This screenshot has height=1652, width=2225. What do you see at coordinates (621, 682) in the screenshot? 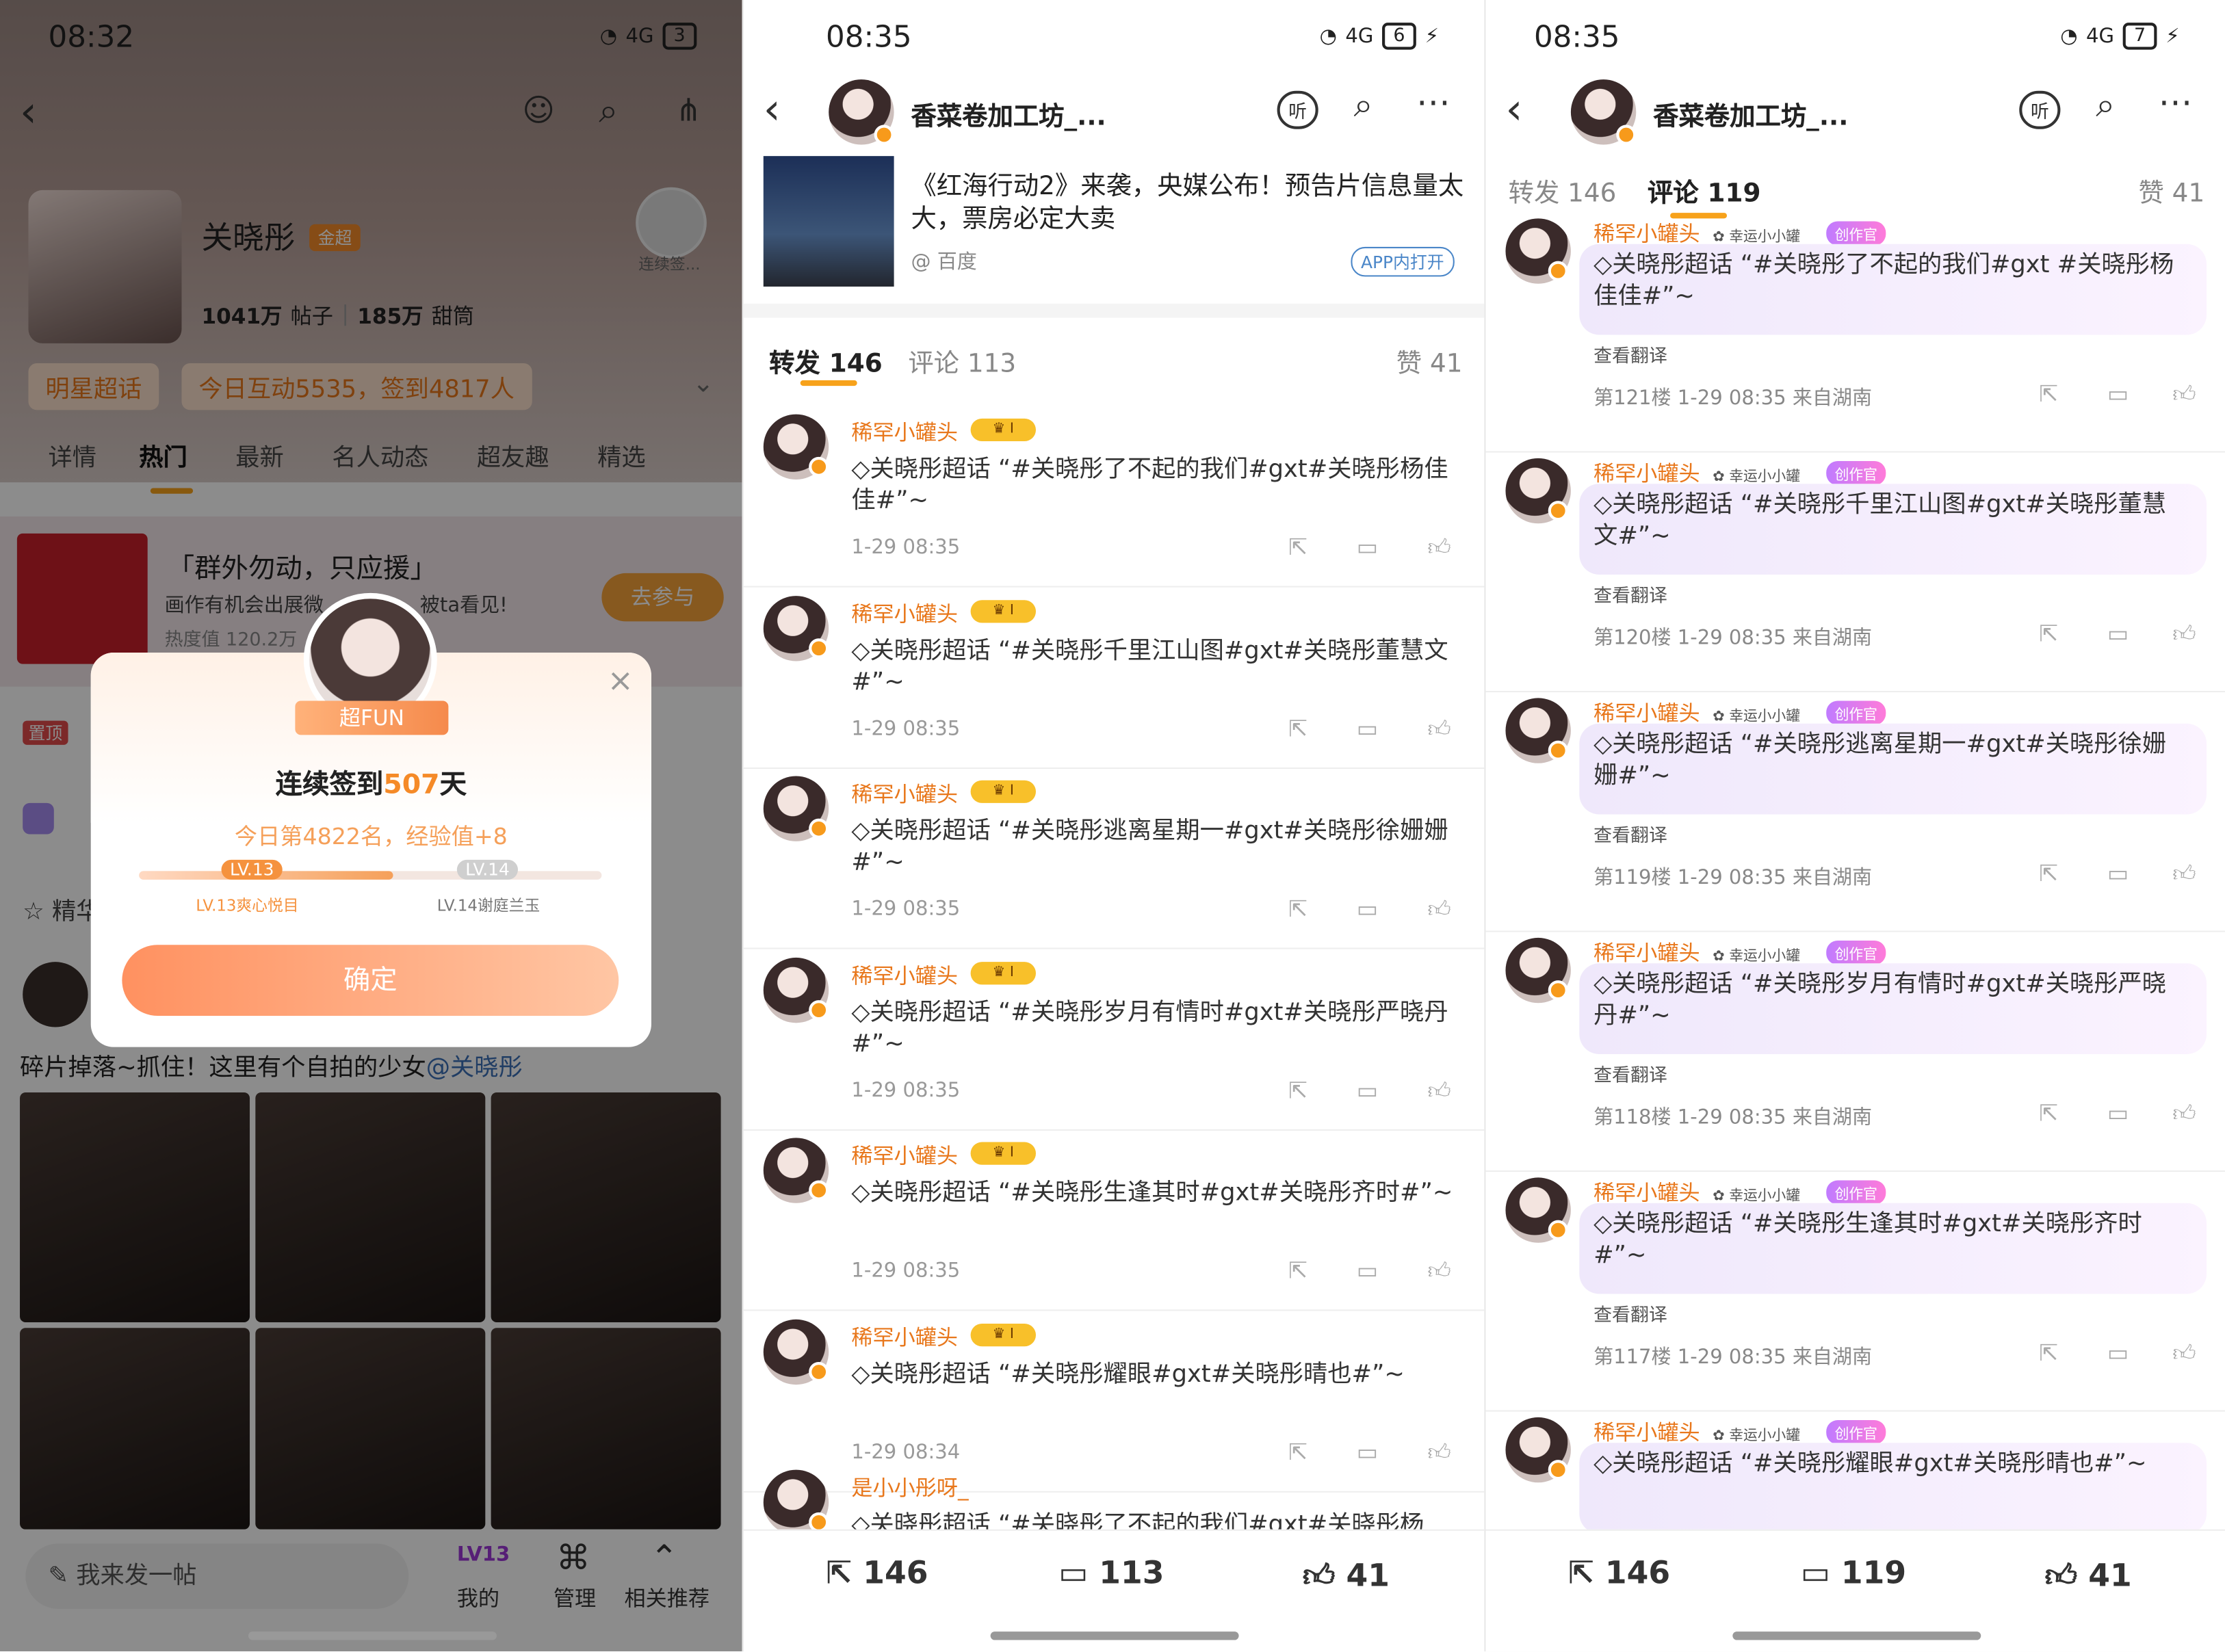
I see `close-icon: ×` at bounding box center [621, 682].